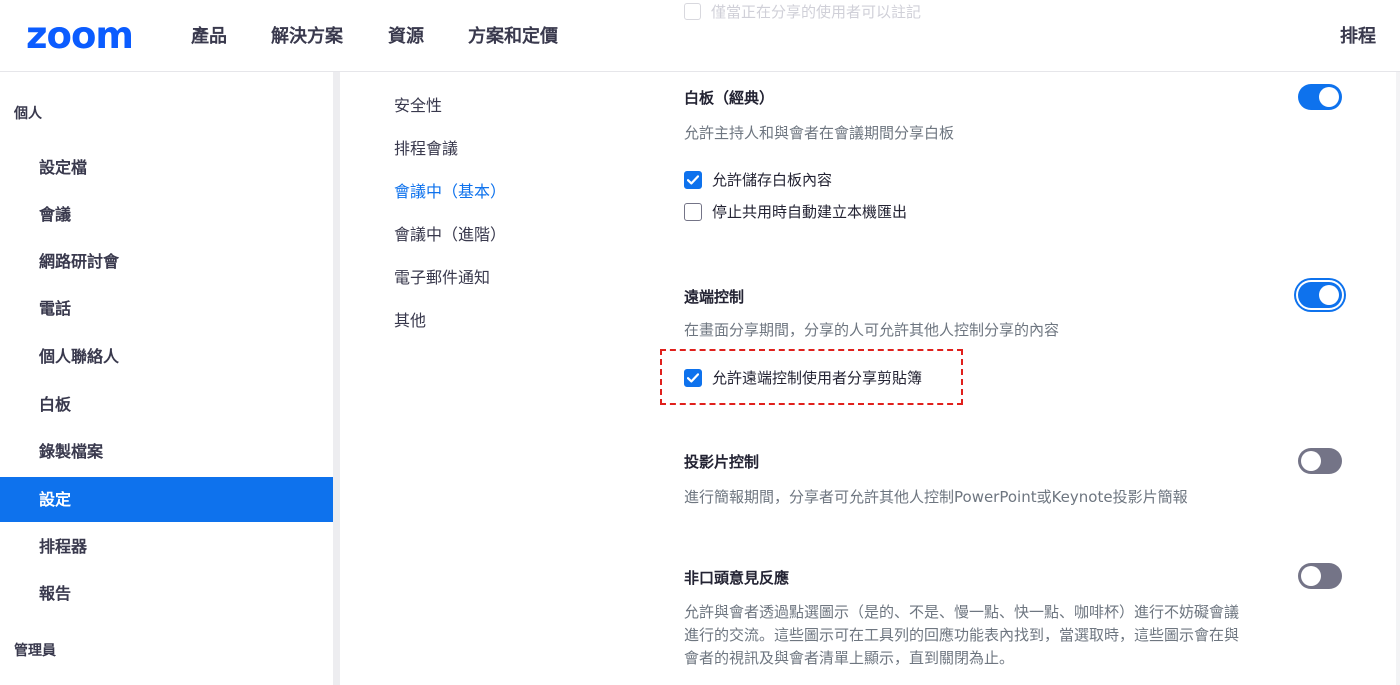 The image size is (1400, 685). I want to click on remote-control-description: 在畫面分享期間，分享的人可允許其他人控制分享的內容, so click(872, 330).